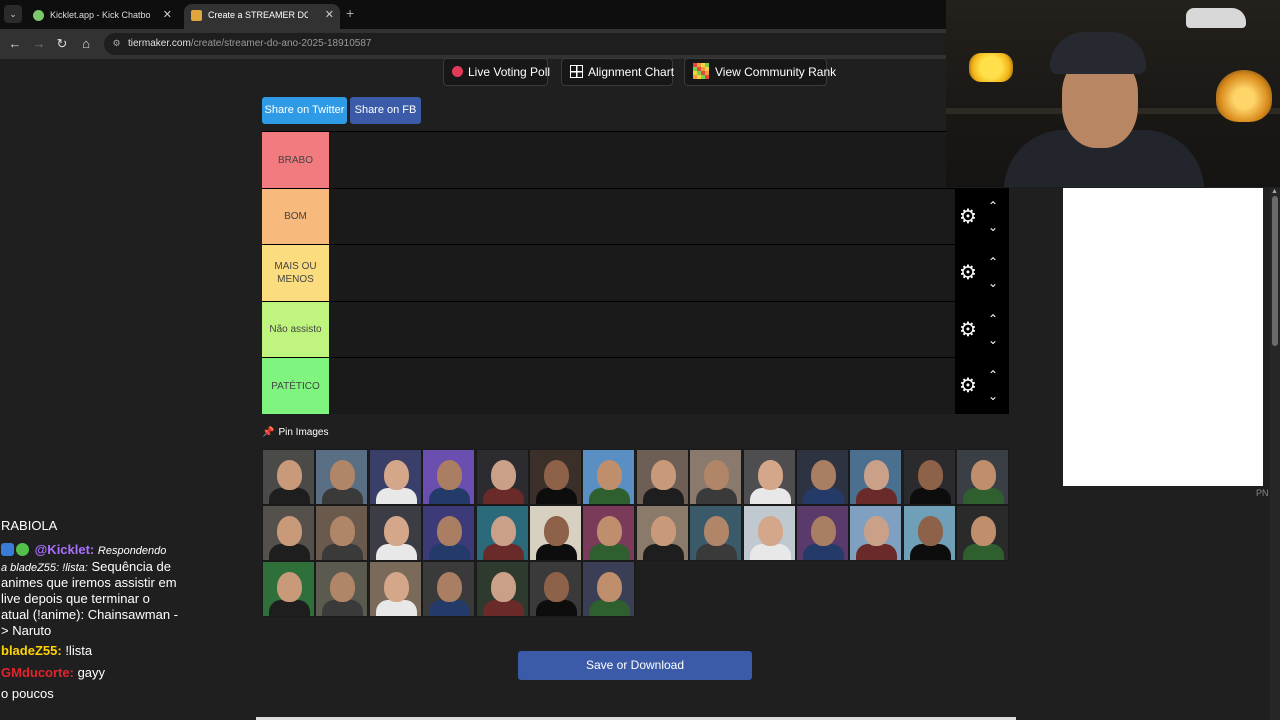  Describe the element at coordinates (262, 16) in the screenshot. I see `tab-tiermaker: Create a STREAMER DO ANO (2 ✕` at that location.